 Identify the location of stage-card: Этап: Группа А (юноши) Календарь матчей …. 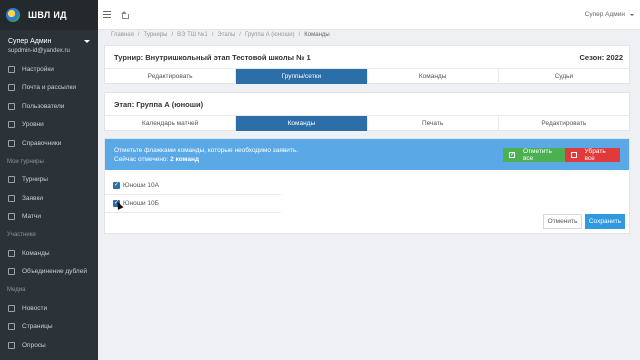
(367, 111).